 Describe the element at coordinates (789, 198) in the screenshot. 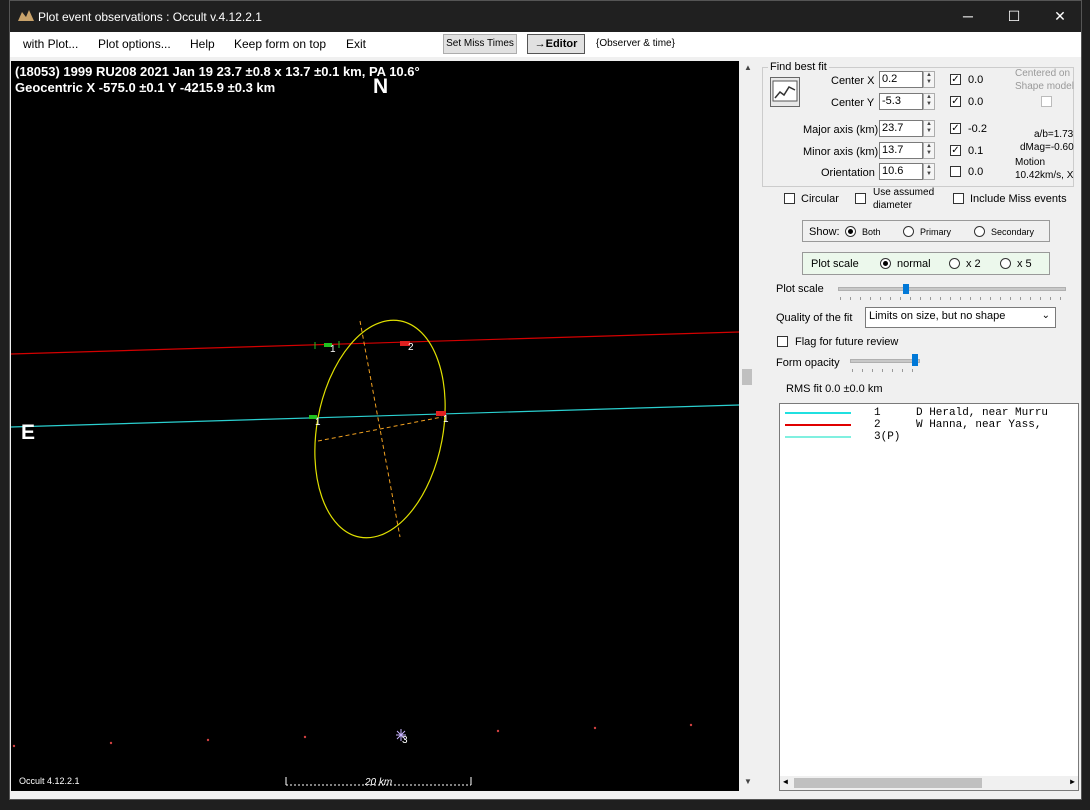

I see `circular-checkbox` at that location.